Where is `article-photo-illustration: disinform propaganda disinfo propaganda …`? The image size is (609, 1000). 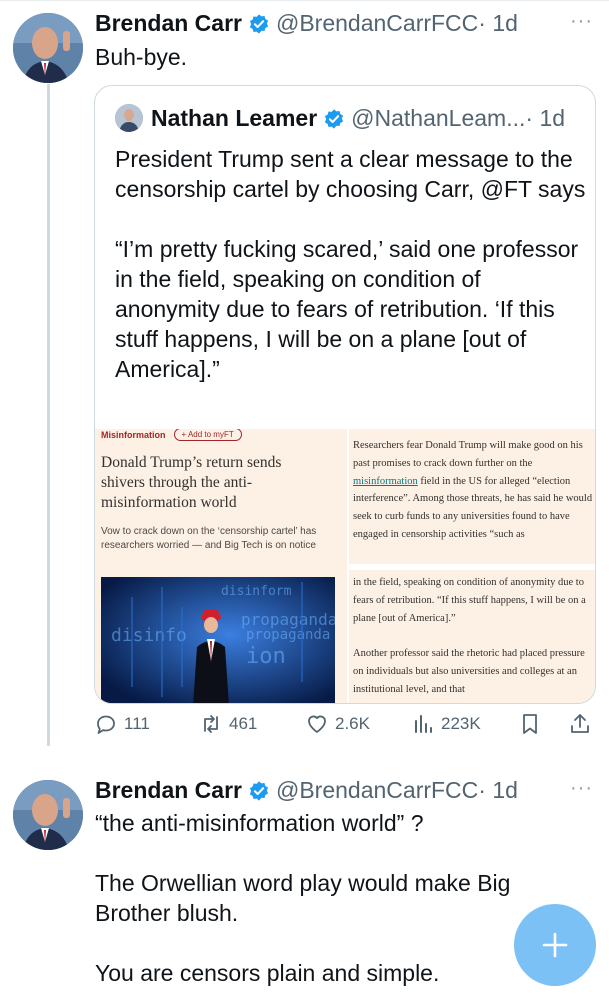
article-photo-illustration: disinform propaganda disinfo propaganda … is located at coordinates (218, 640).